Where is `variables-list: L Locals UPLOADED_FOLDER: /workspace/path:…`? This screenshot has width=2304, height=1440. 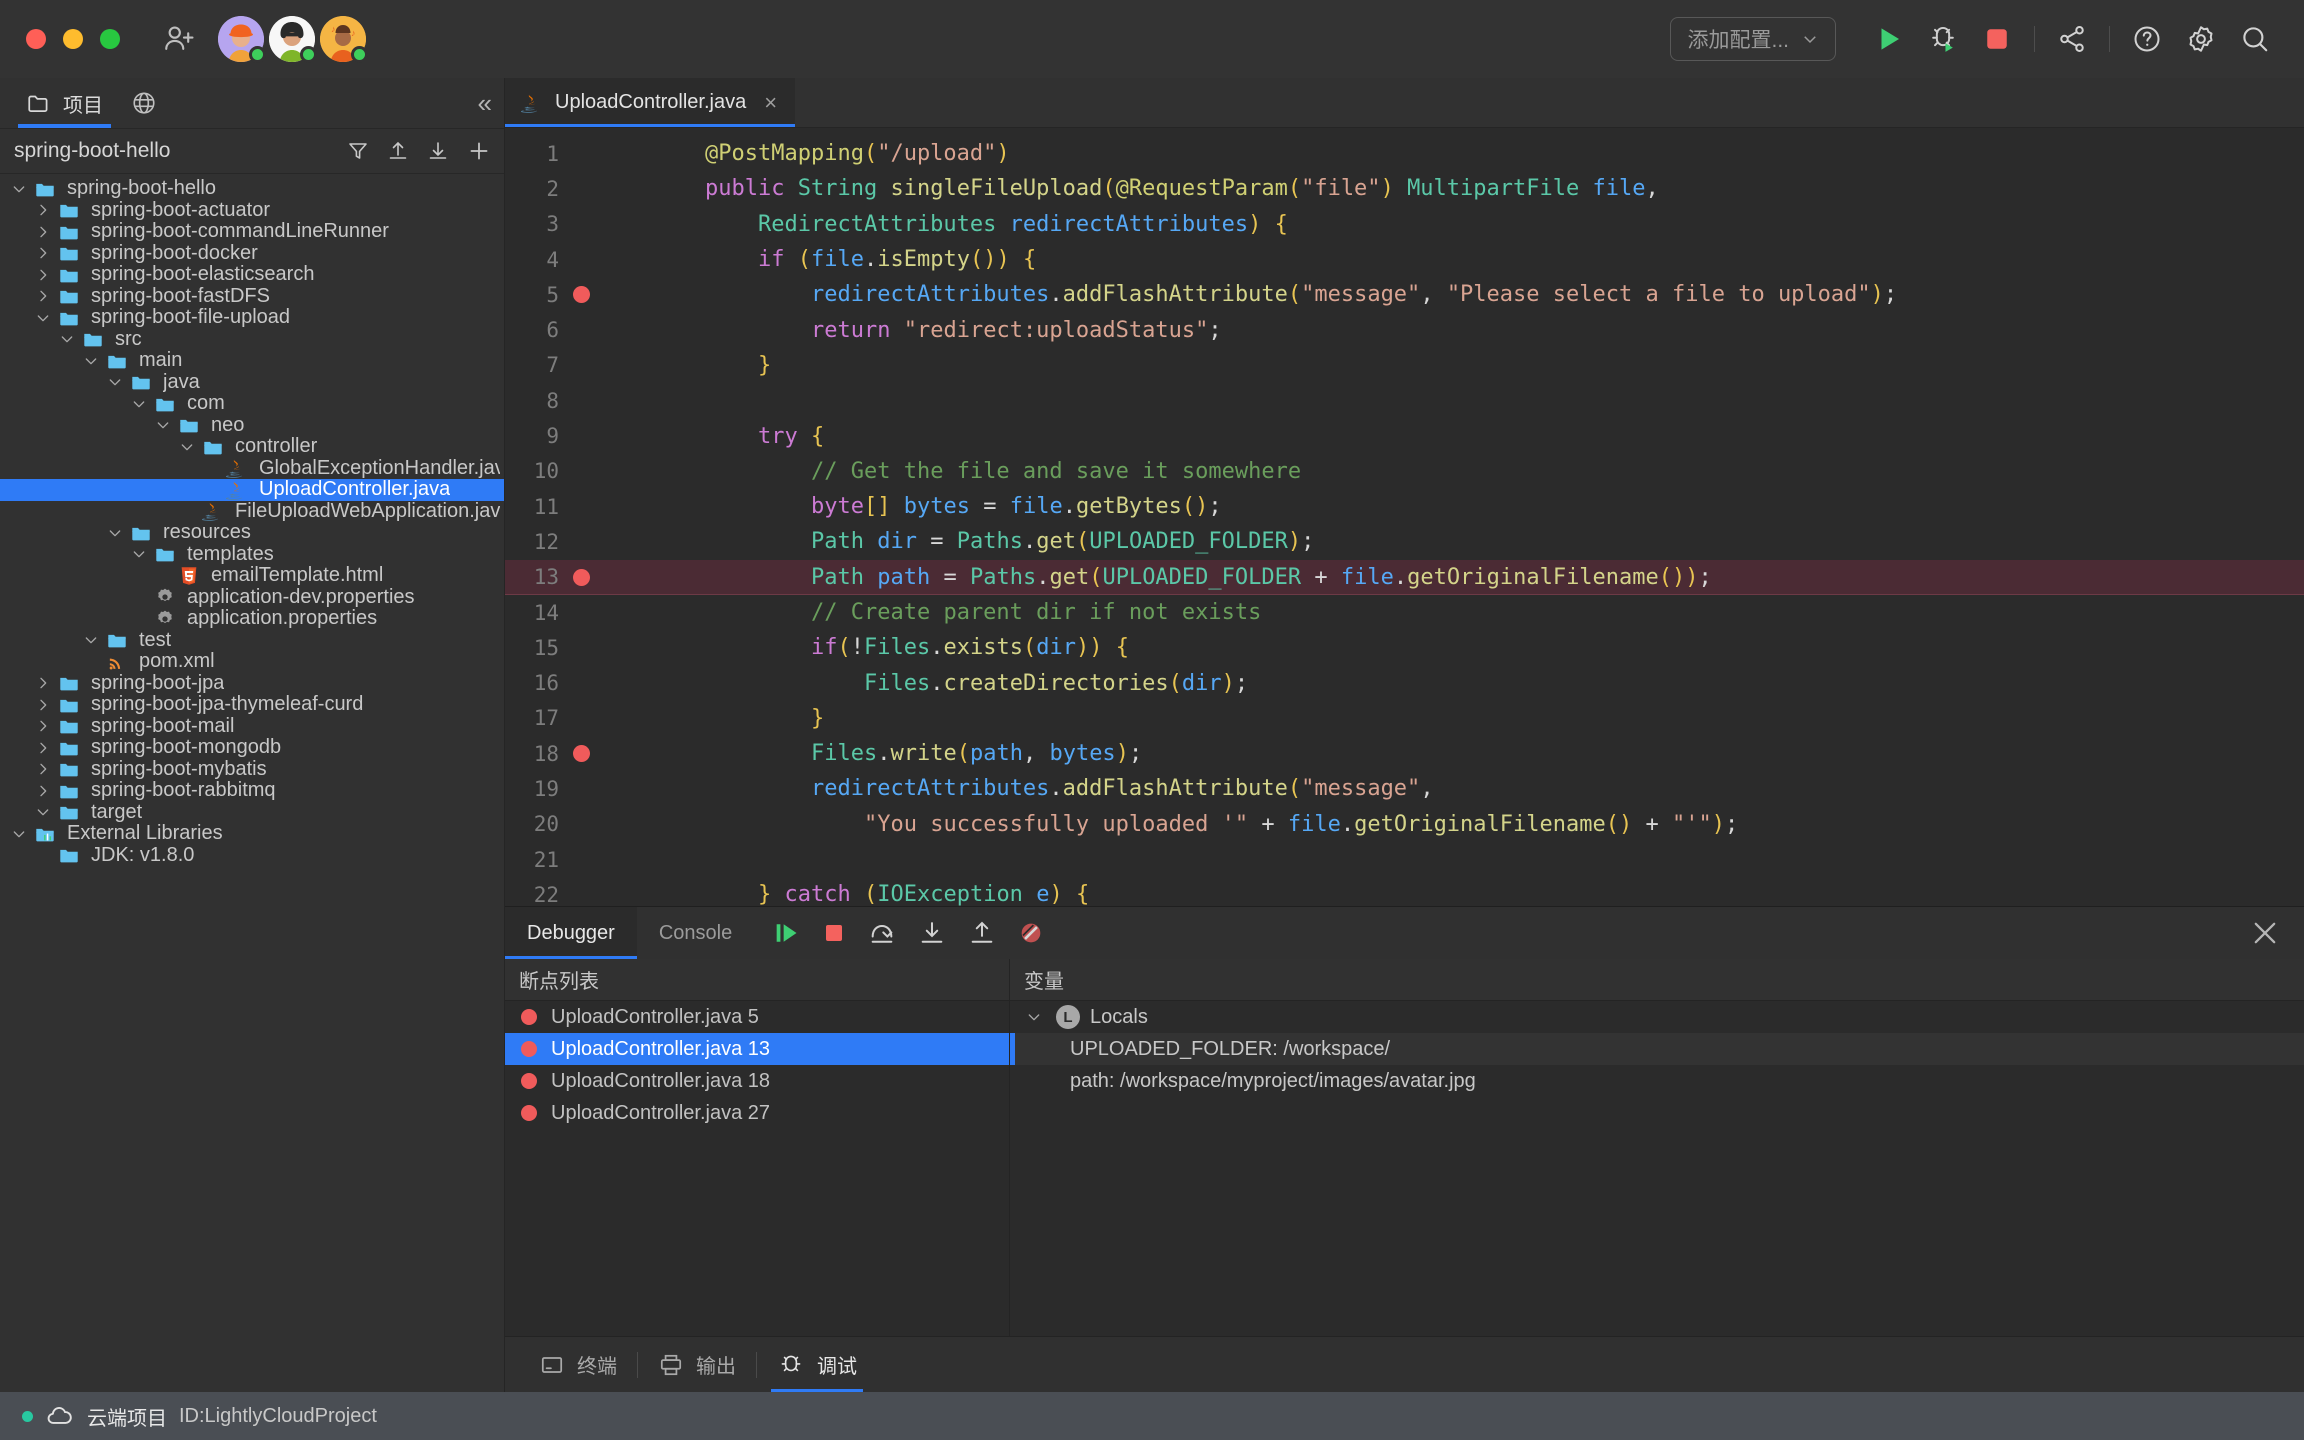
variables-list: L Locals UPLOADED_FOLDER: /workspace/path:… is located at coordinates (1657, 1049).